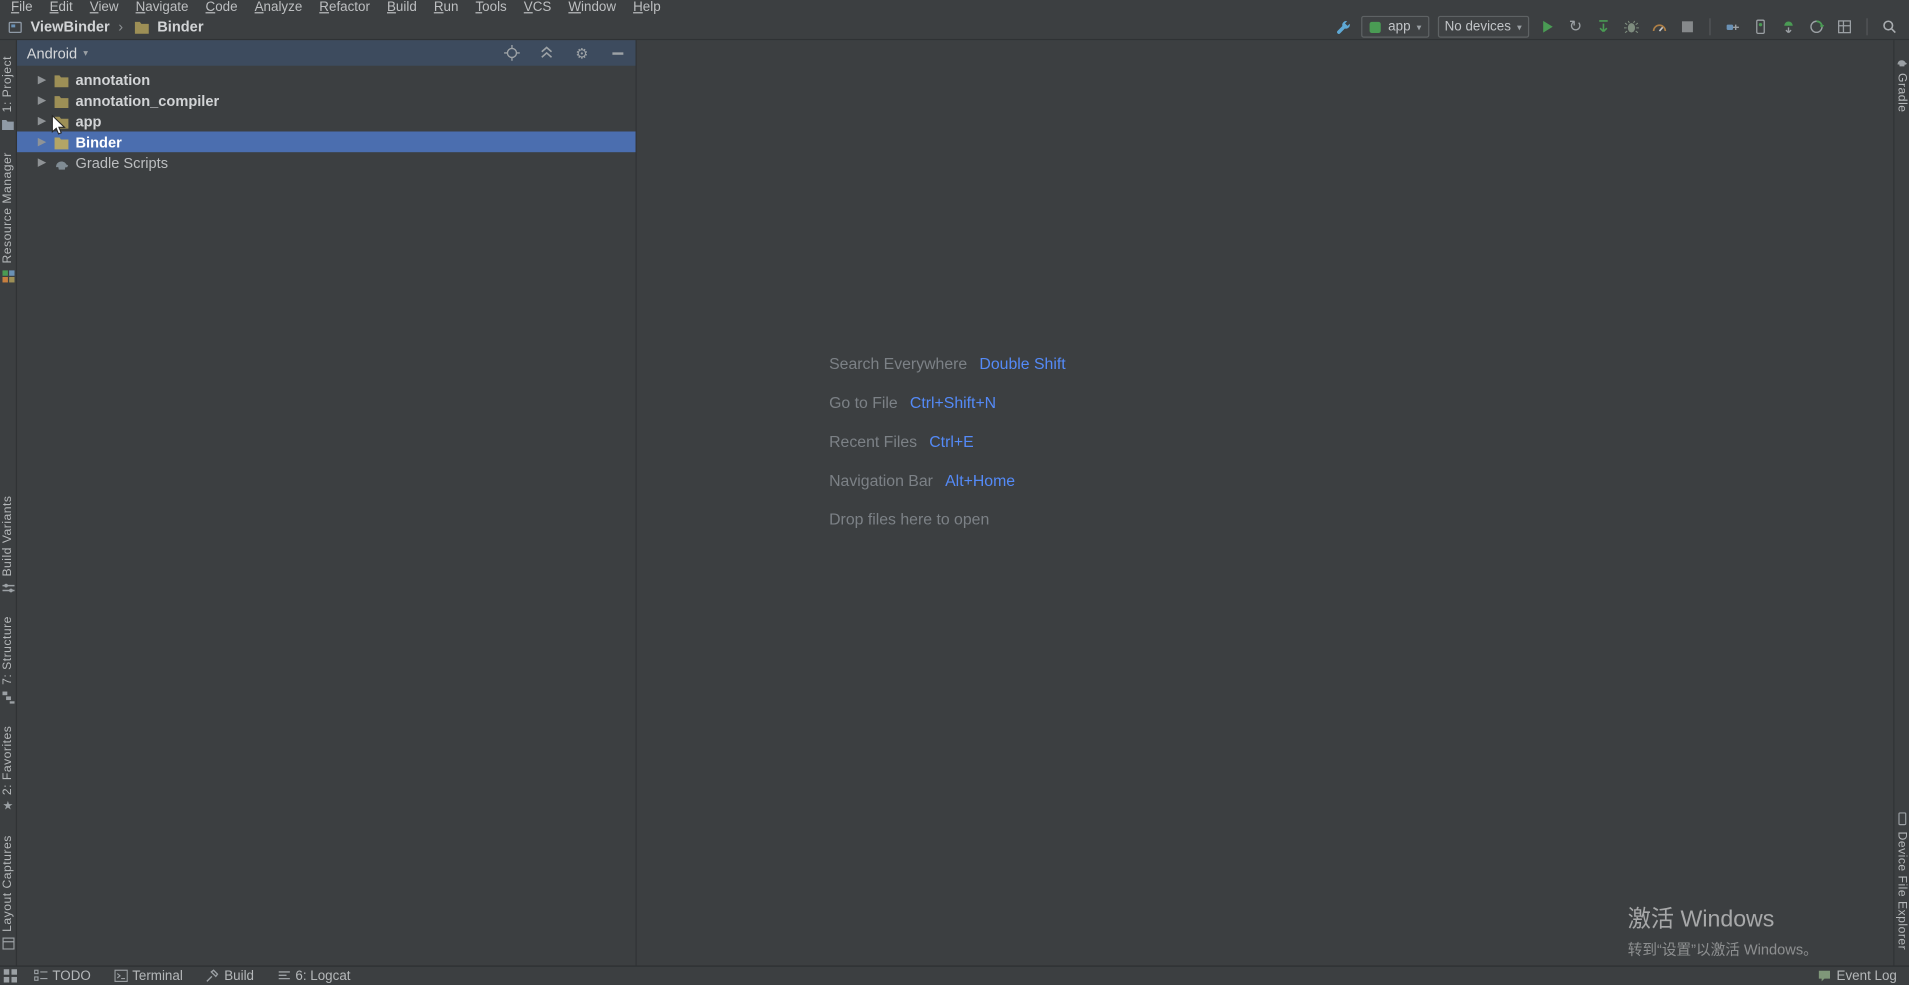  Describe the element at coordinates (326, 142) in the screenshot. I see `tree-row-binder: ▶ Binder` at that location.